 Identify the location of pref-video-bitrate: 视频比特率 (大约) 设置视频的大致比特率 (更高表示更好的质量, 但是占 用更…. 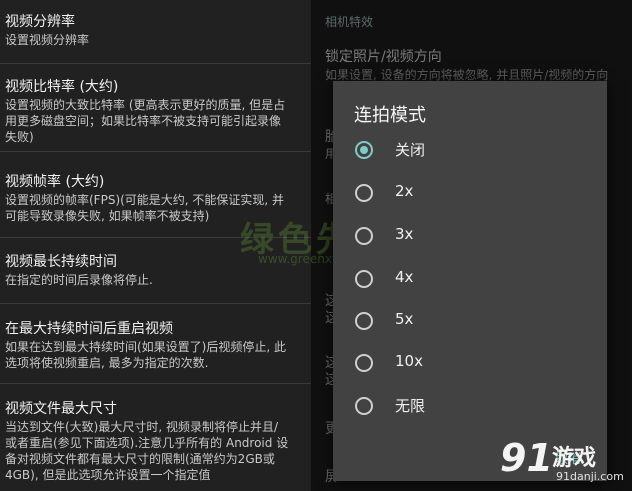
(155, 108).